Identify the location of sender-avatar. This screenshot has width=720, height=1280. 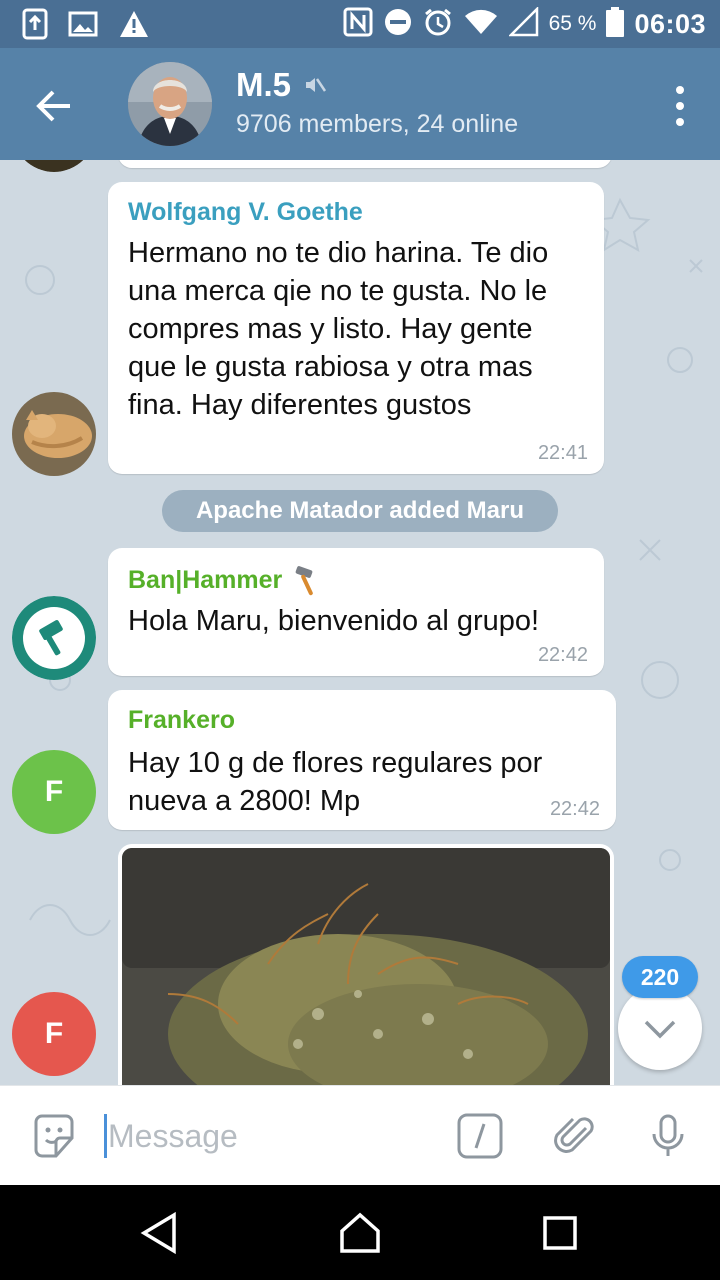
(54, 434).